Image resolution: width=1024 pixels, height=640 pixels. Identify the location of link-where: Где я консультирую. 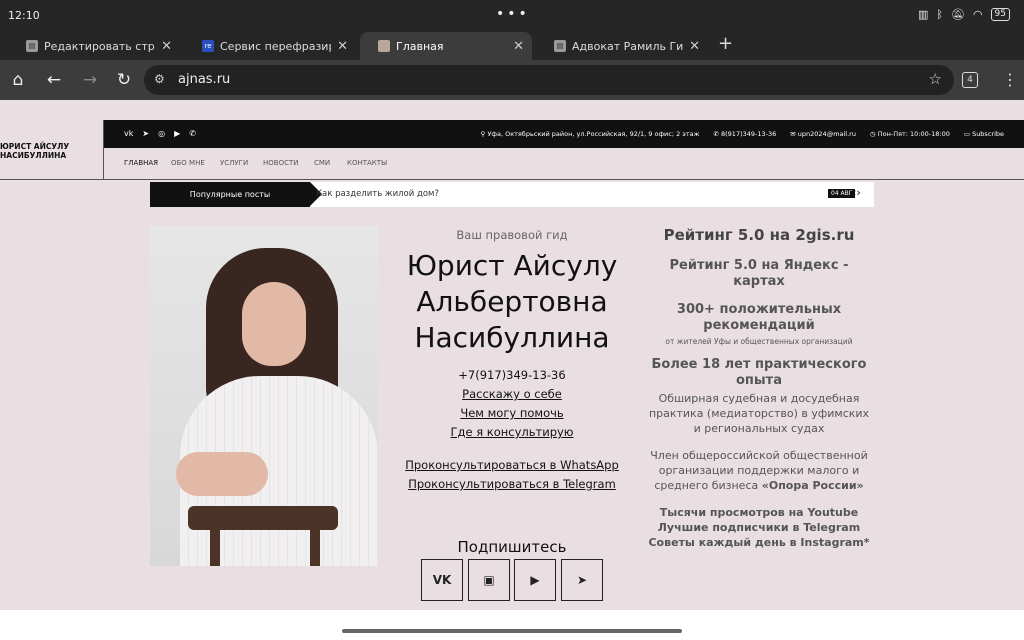
(512, 432).